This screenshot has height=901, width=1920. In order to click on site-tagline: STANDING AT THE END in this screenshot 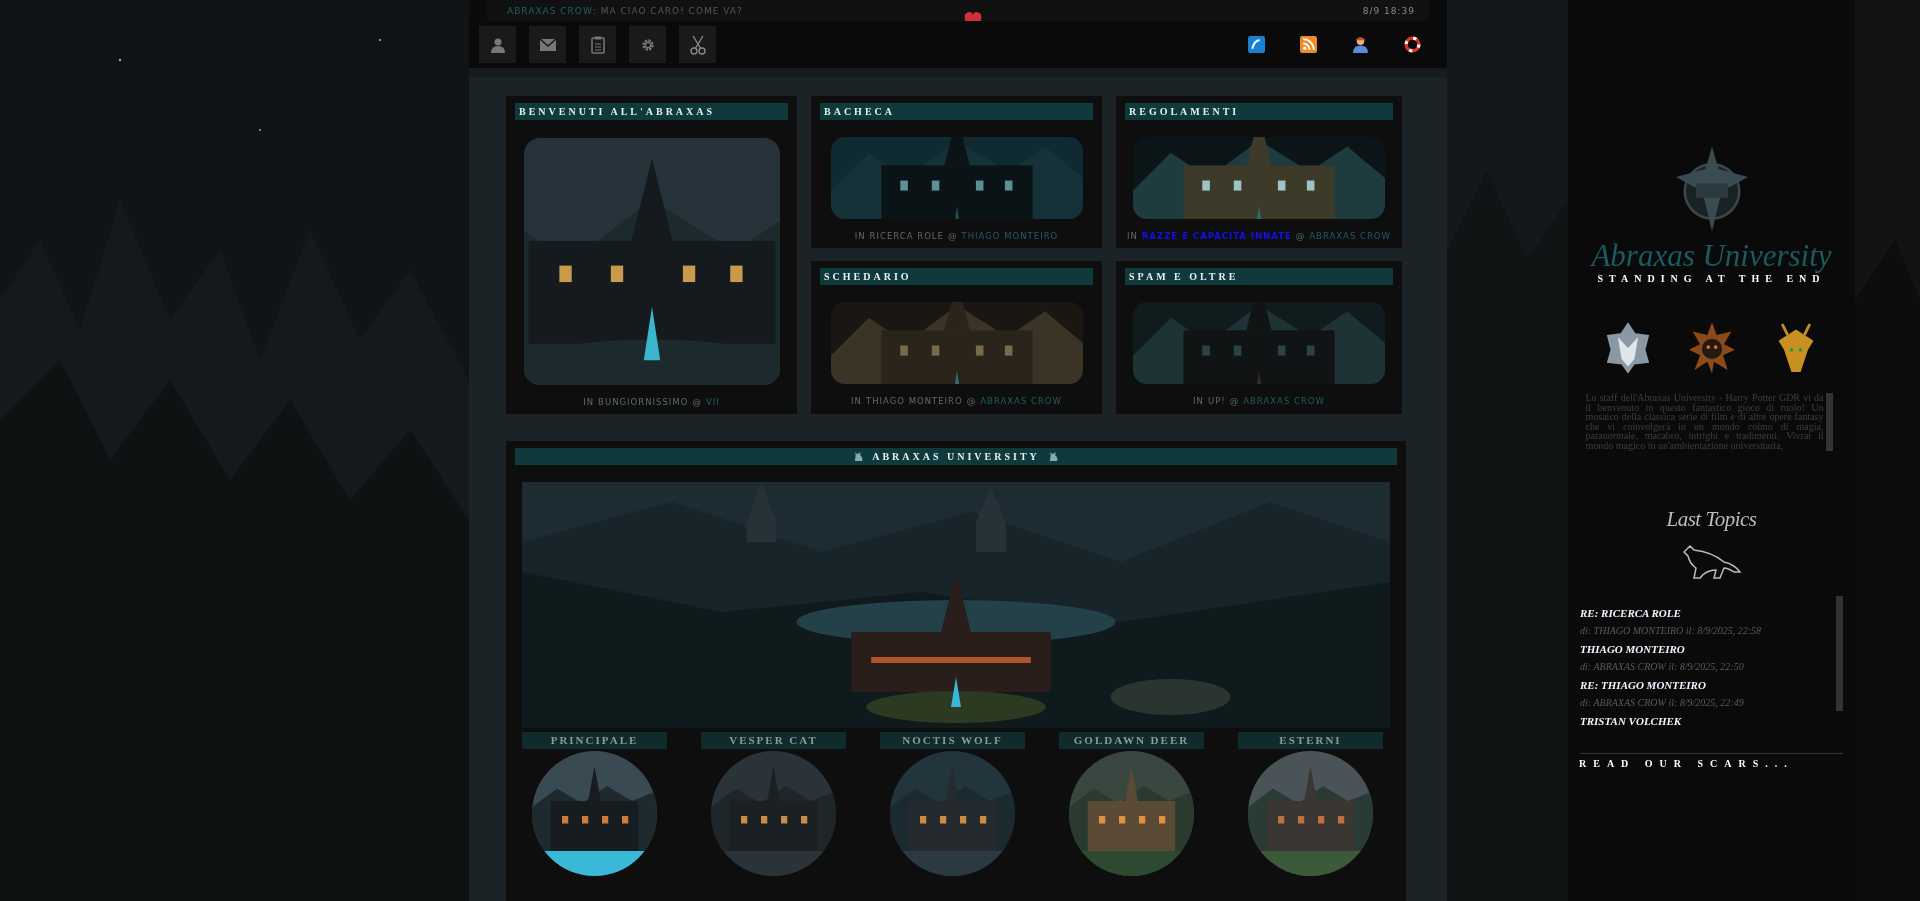, I will do `click(1711, 279)`.